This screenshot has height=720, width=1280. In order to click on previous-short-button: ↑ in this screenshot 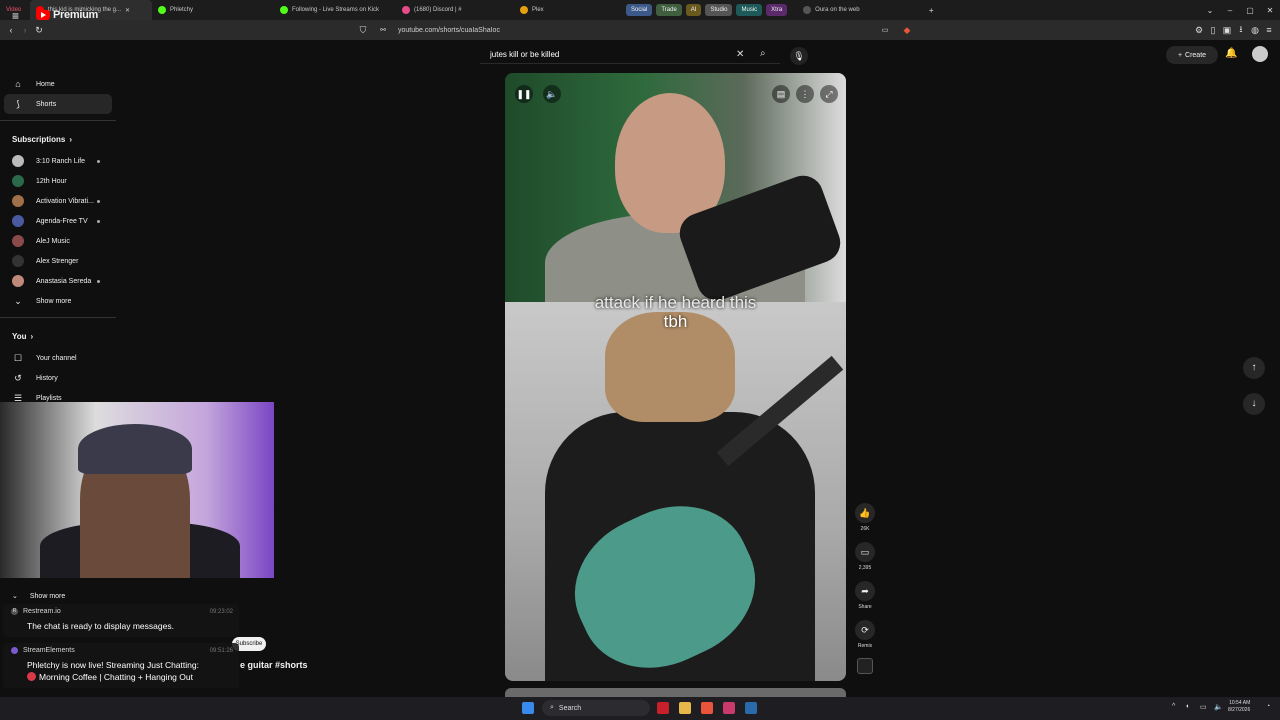, I will do `click(1254, 368)`.